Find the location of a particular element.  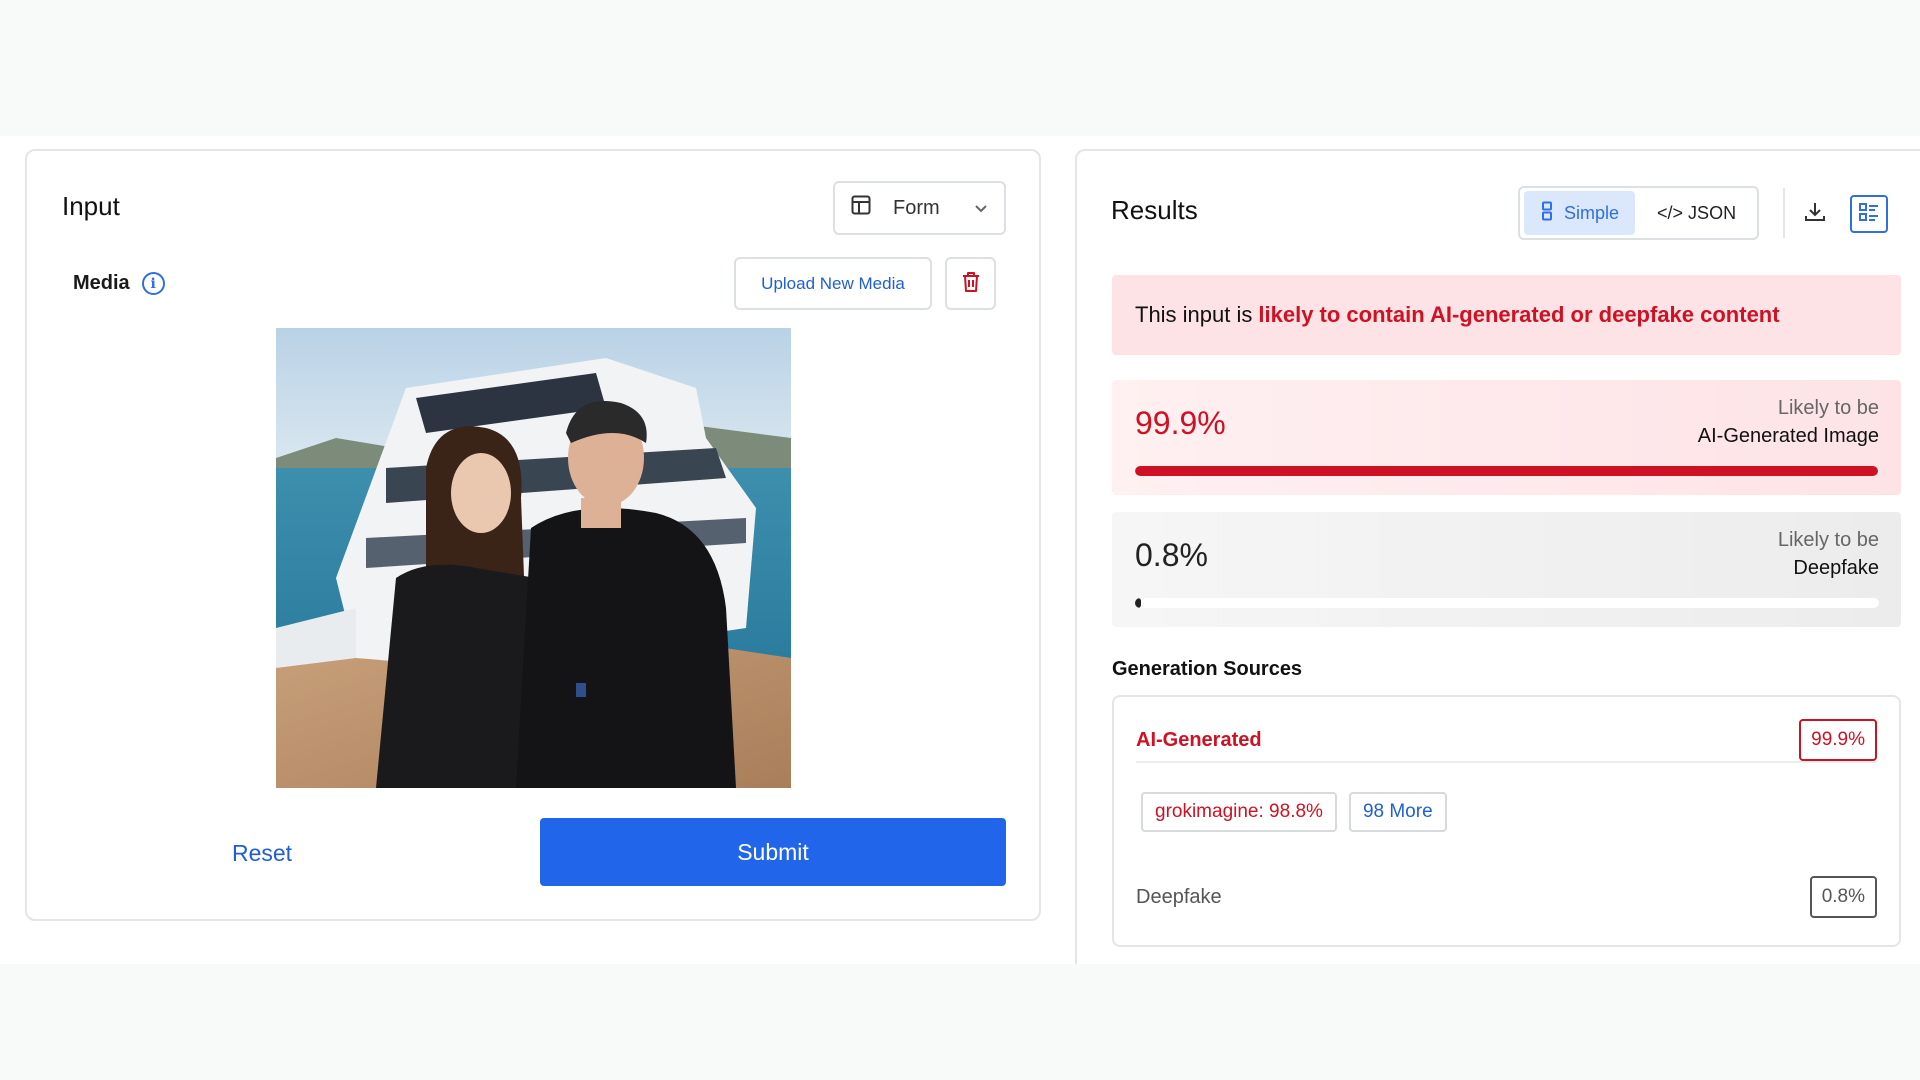

input-title: Input is located at coordinates (91, 206).